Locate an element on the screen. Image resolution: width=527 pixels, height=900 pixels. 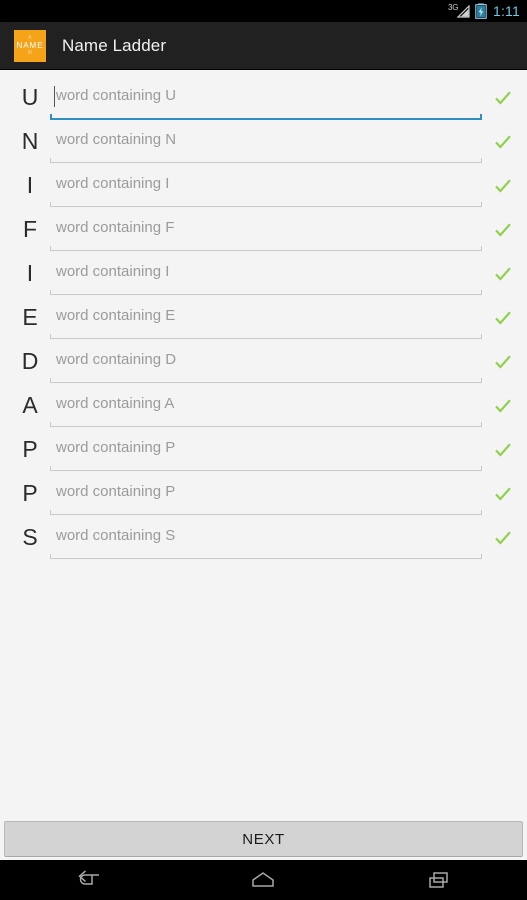
back-arrow-glyph is located at coordinates (88, 877).